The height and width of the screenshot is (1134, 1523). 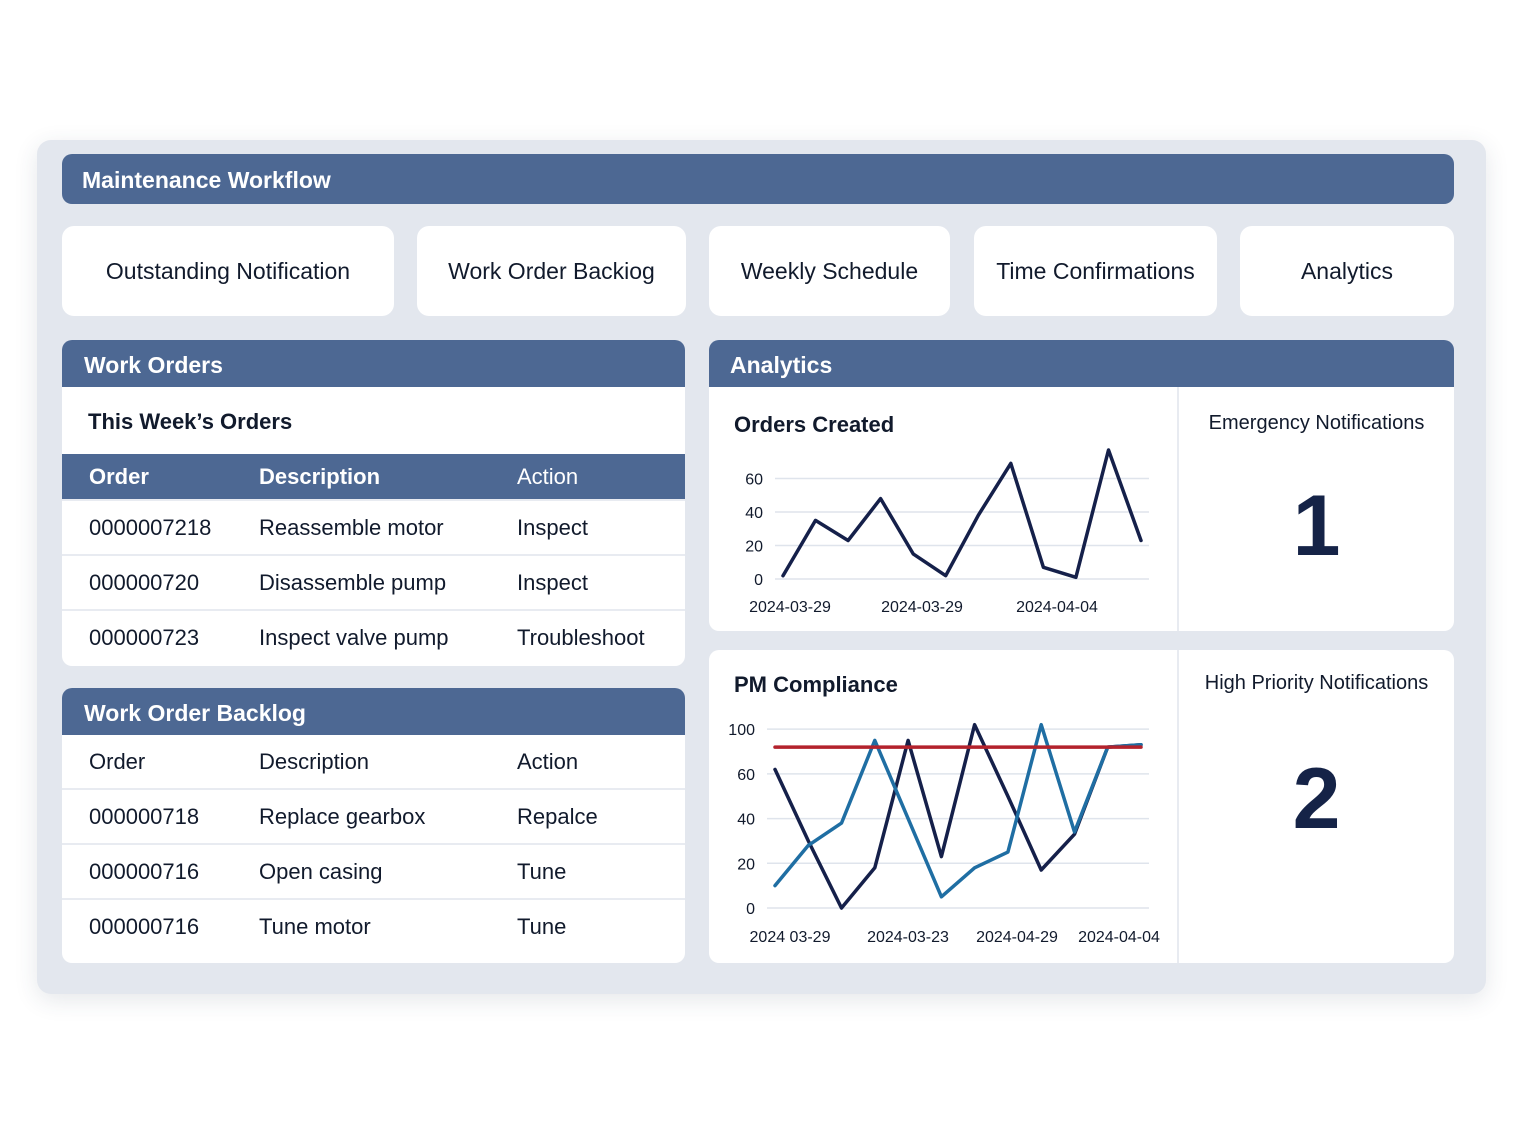 I want to click on table-row: 000000716 Tune motor Tune, so click(x=373, y=926).